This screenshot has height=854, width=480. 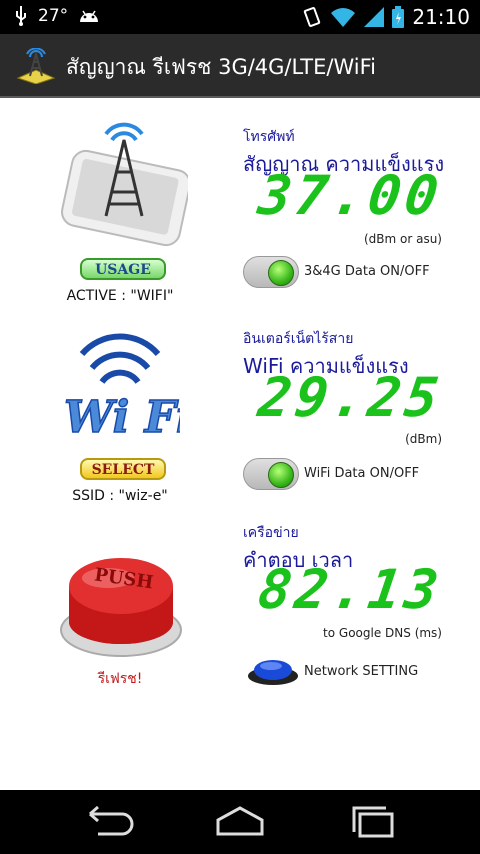 What do you see at coordinates (361, 671) in the screenshot?
I see `network-setting-label: Network SETTING` at bounding box center [361, 671].